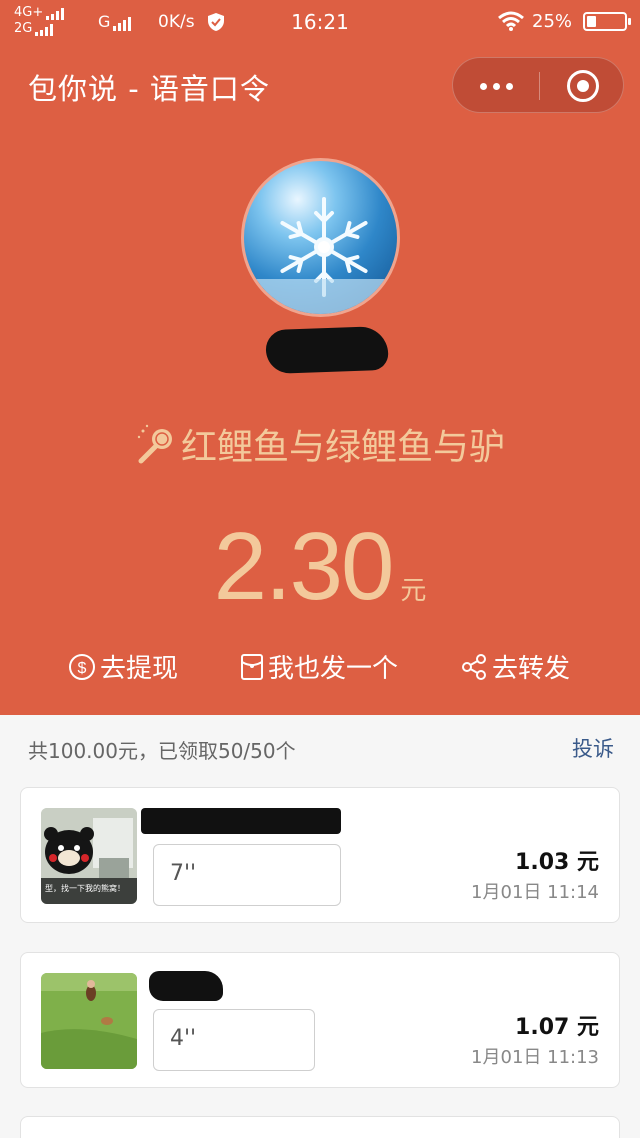 The width and height of the screenshot is (640, 1138). I want to click on action-bar: $ 去提现 我也发一个 去转发, so click(320, 670).